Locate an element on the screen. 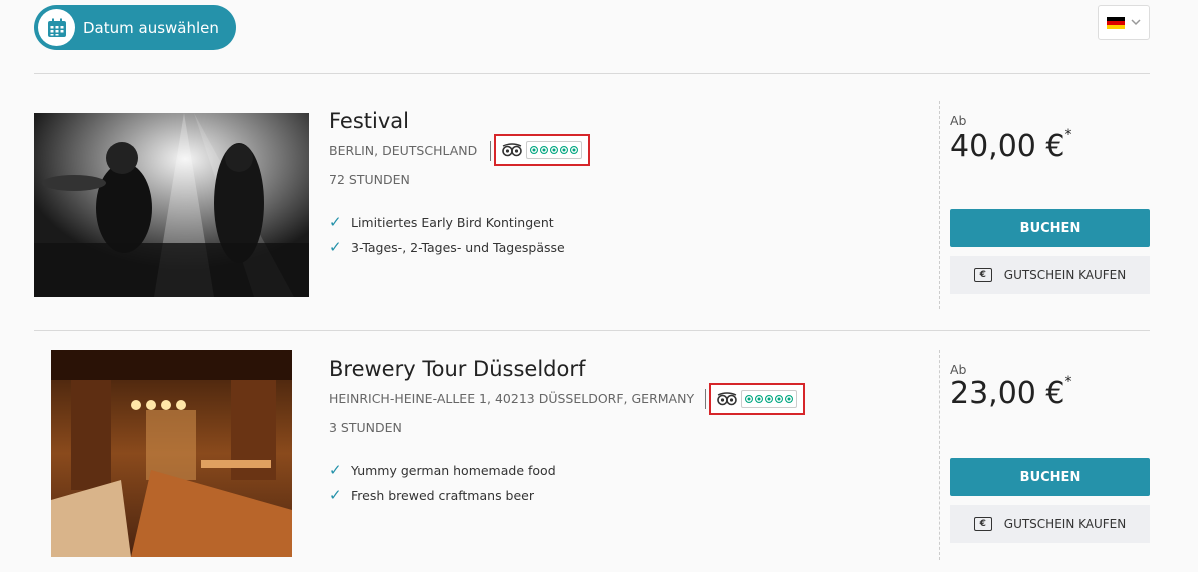  event-duration: 3 STUNDEN is located at coordinates (365, 427).